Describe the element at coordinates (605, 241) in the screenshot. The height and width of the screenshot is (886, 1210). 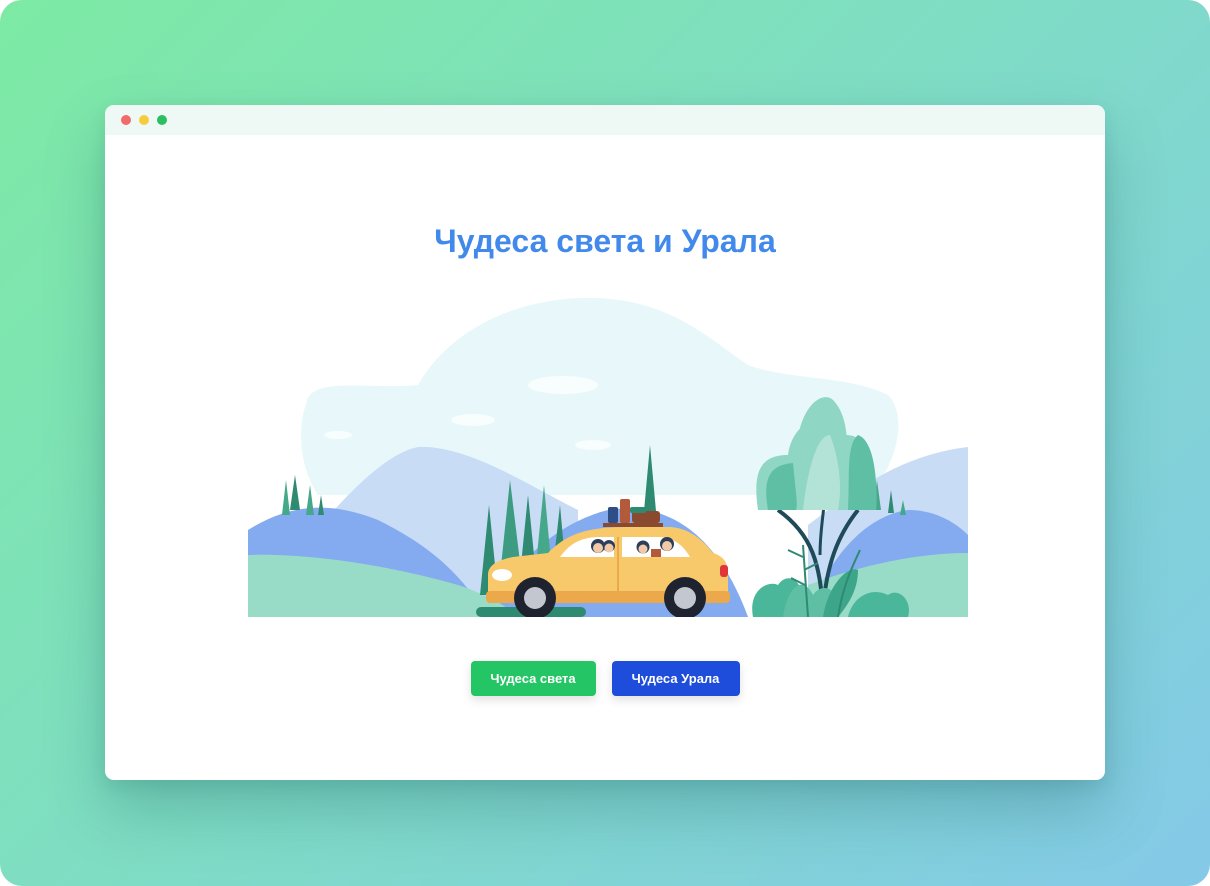
I see `page-title: Чудеса света и Урала` at that location.